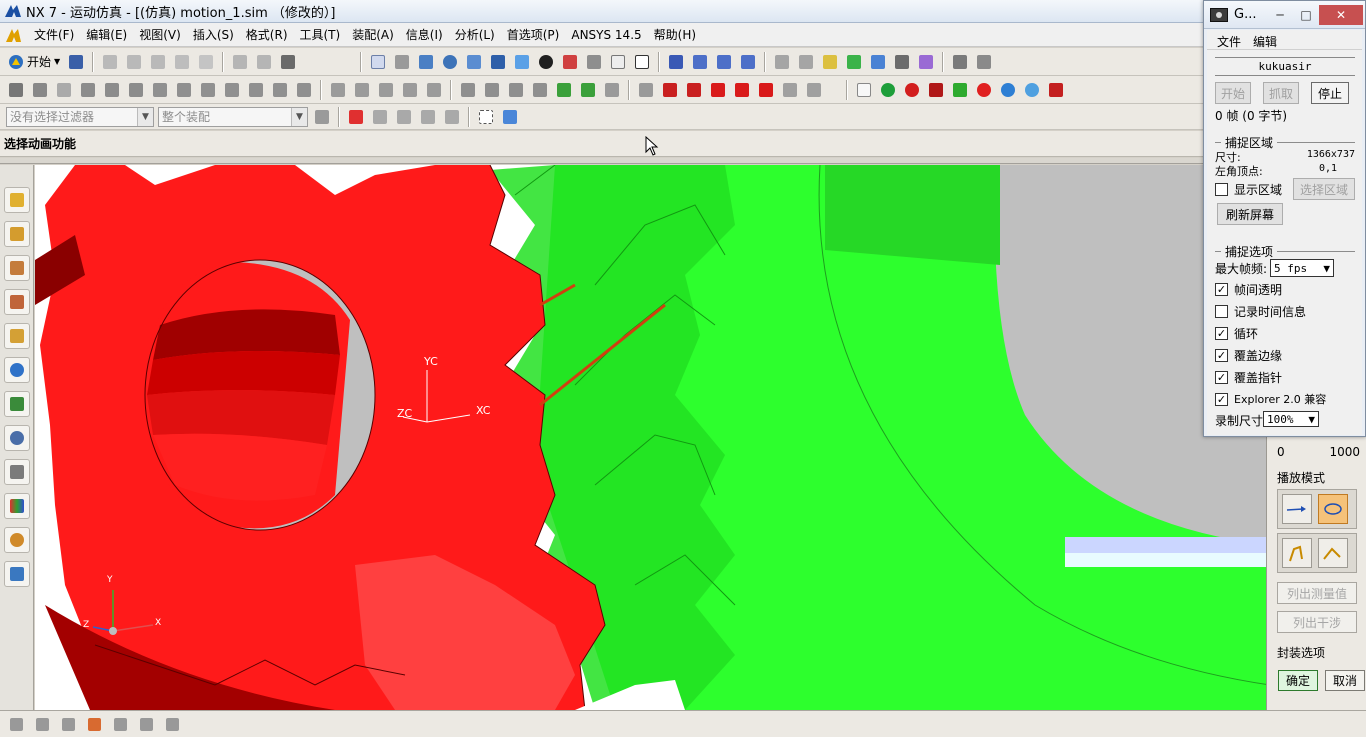 This screenshot has height=737, width=1366. Describe the element at coordinates (134, 62) in the screenshot. I see `copy-icon` at that location.